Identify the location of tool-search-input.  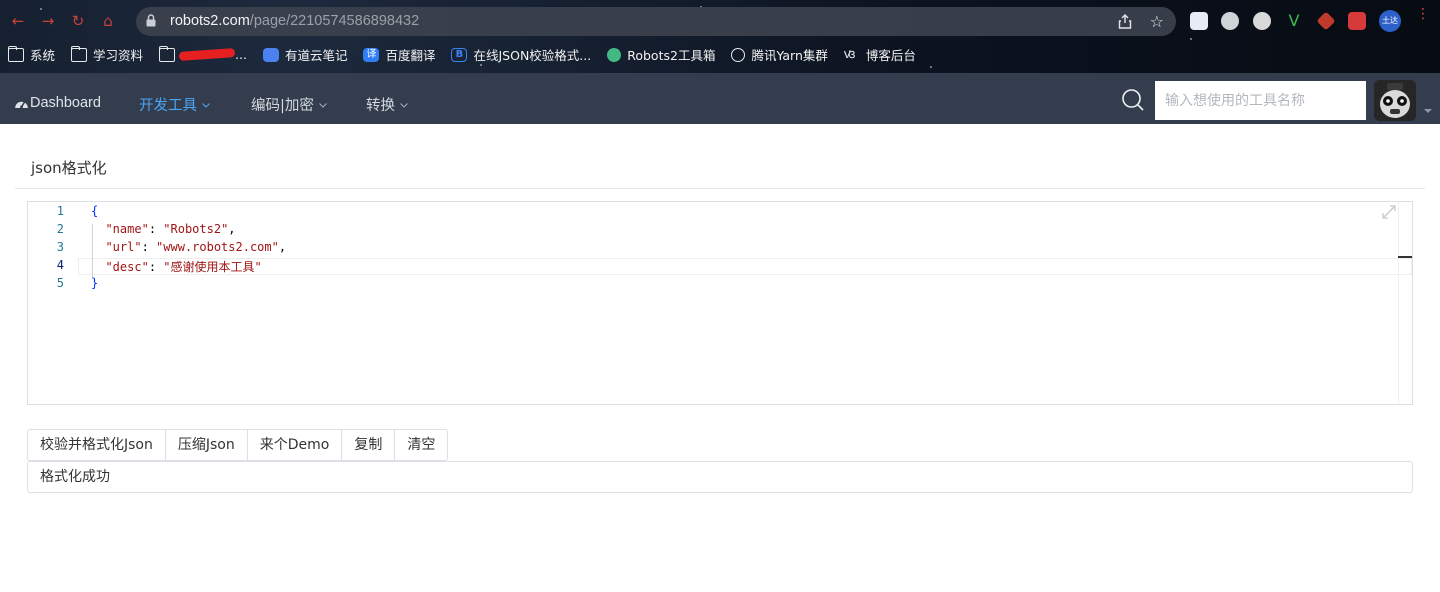
(1260, 100).